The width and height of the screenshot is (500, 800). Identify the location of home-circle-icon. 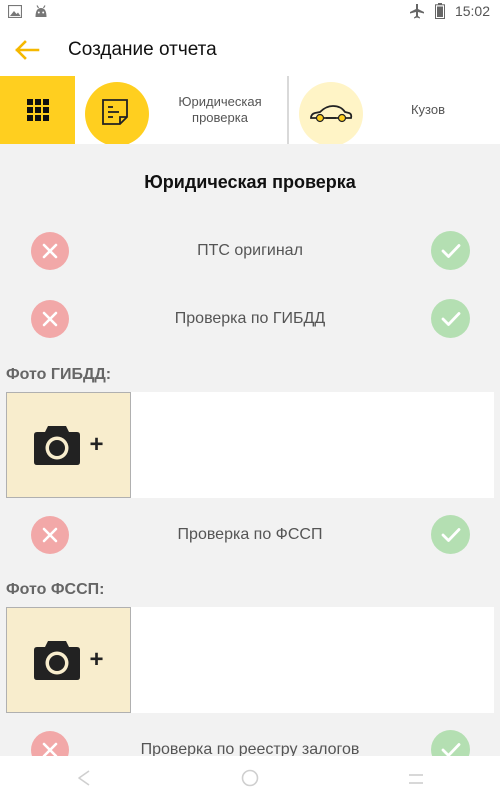
(250, 778).